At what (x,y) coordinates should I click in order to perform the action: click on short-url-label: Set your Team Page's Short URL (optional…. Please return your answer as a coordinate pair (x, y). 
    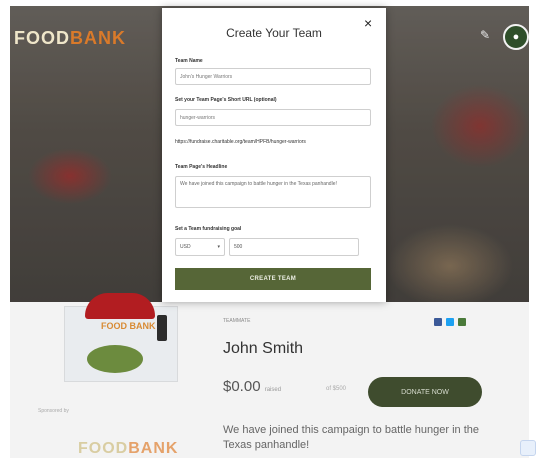
    Looking at the image, I should click on (226, 100).